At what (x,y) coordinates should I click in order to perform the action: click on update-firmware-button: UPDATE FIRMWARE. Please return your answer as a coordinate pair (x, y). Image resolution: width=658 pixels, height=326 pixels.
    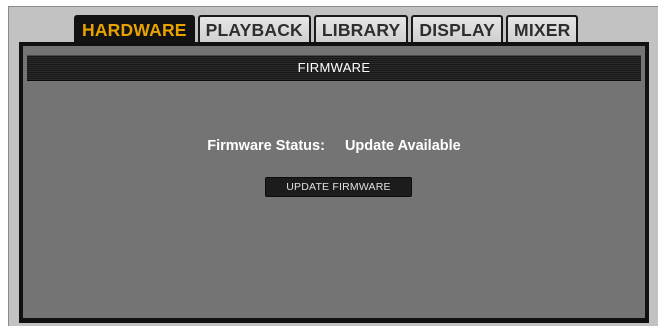
    Looking at the image, I should click on (338, 187).